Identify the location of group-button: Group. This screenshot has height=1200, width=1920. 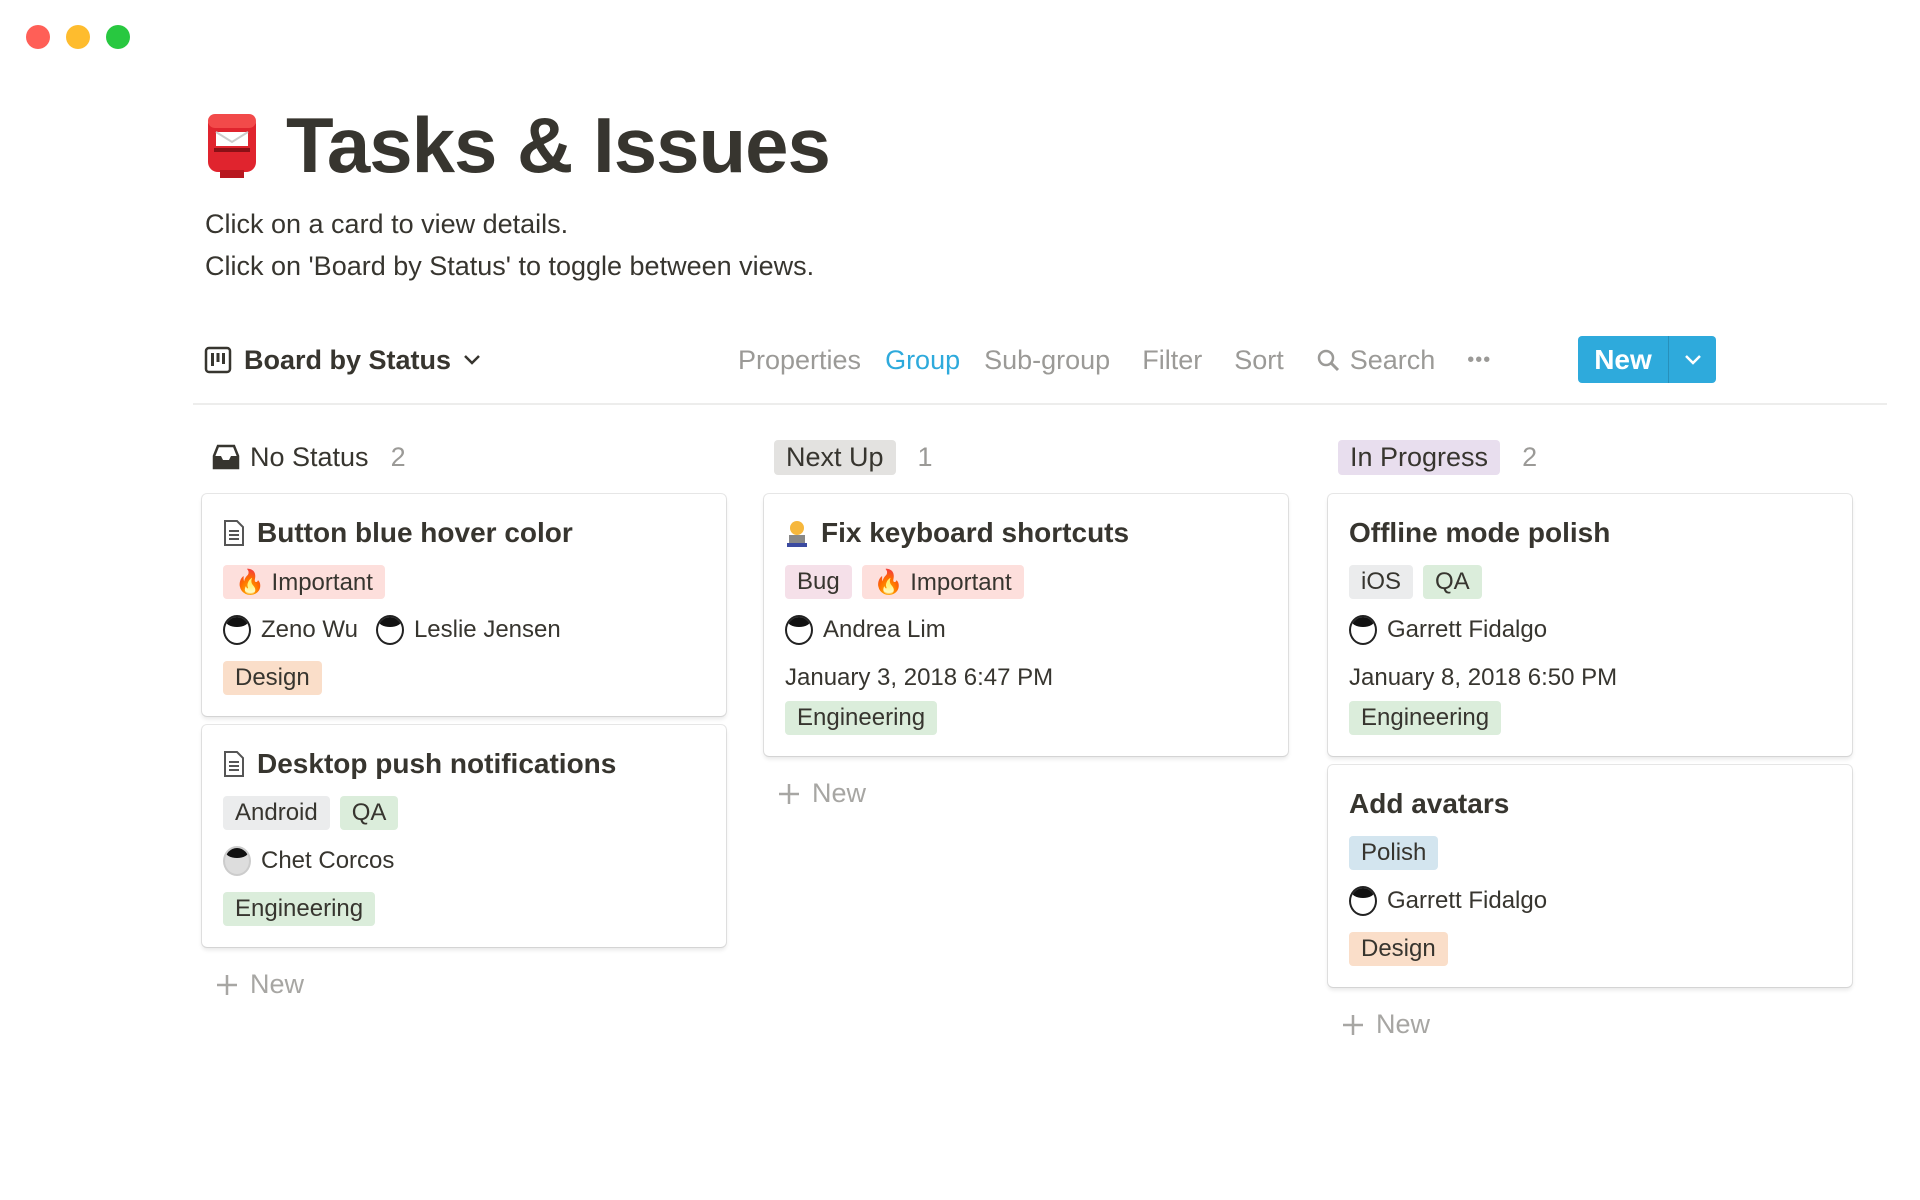
(922, 360).